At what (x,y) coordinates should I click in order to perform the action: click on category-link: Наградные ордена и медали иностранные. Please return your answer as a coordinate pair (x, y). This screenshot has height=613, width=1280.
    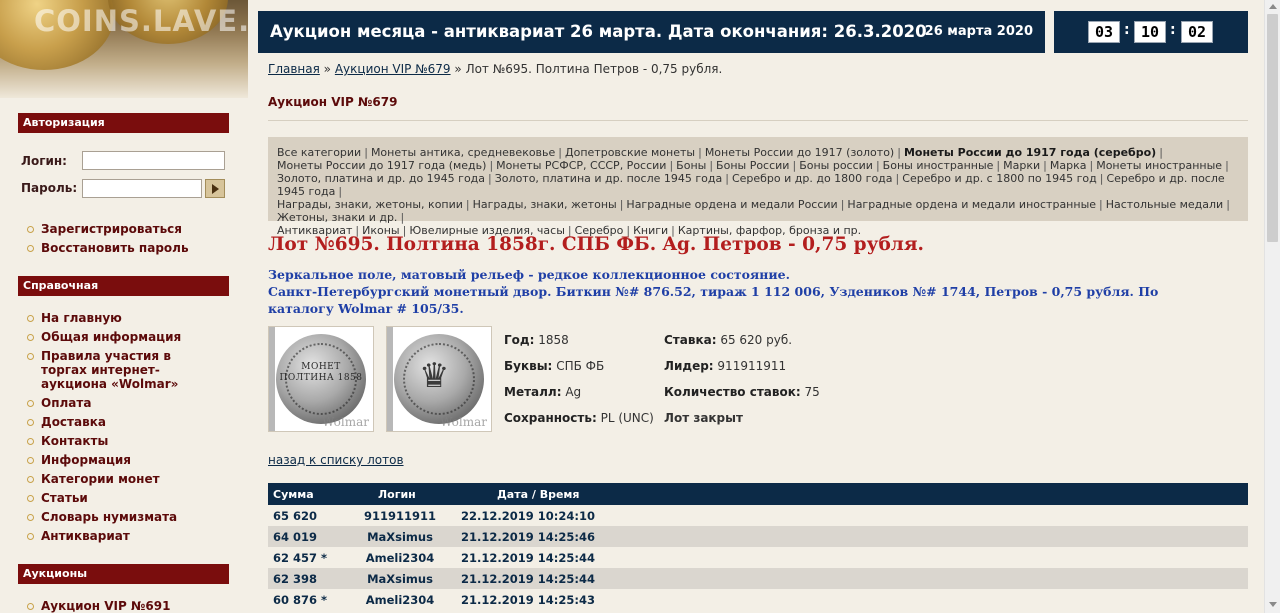
    Looking at the image, I should click on (971, 204).